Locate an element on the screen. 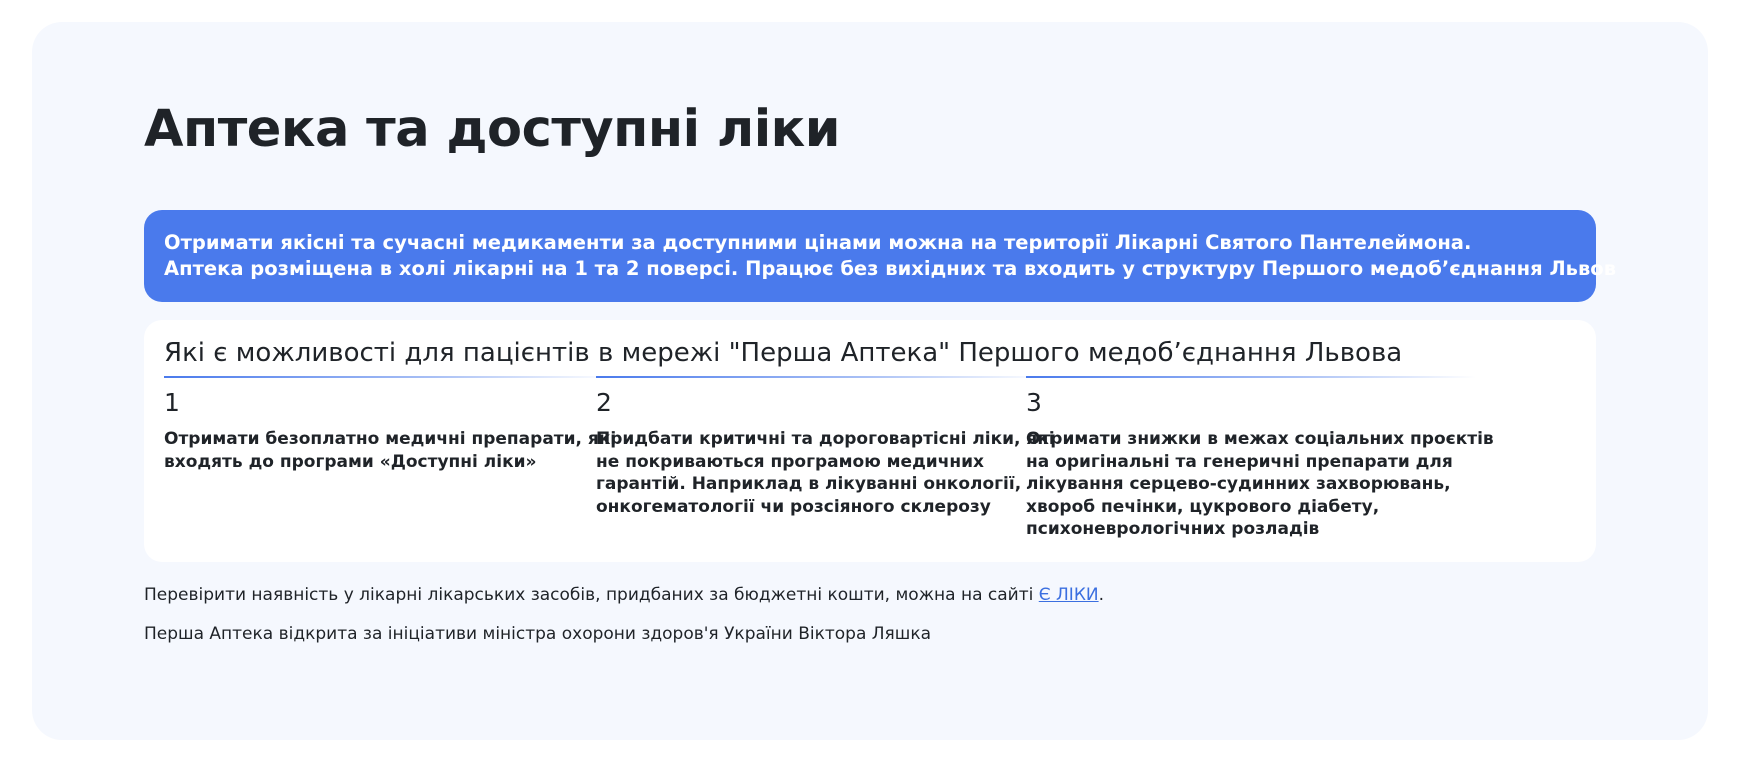 This screenshot has height=782, width=1740. e-liky-link: Є ЛІКИ is located at coordinates (1069, 595).